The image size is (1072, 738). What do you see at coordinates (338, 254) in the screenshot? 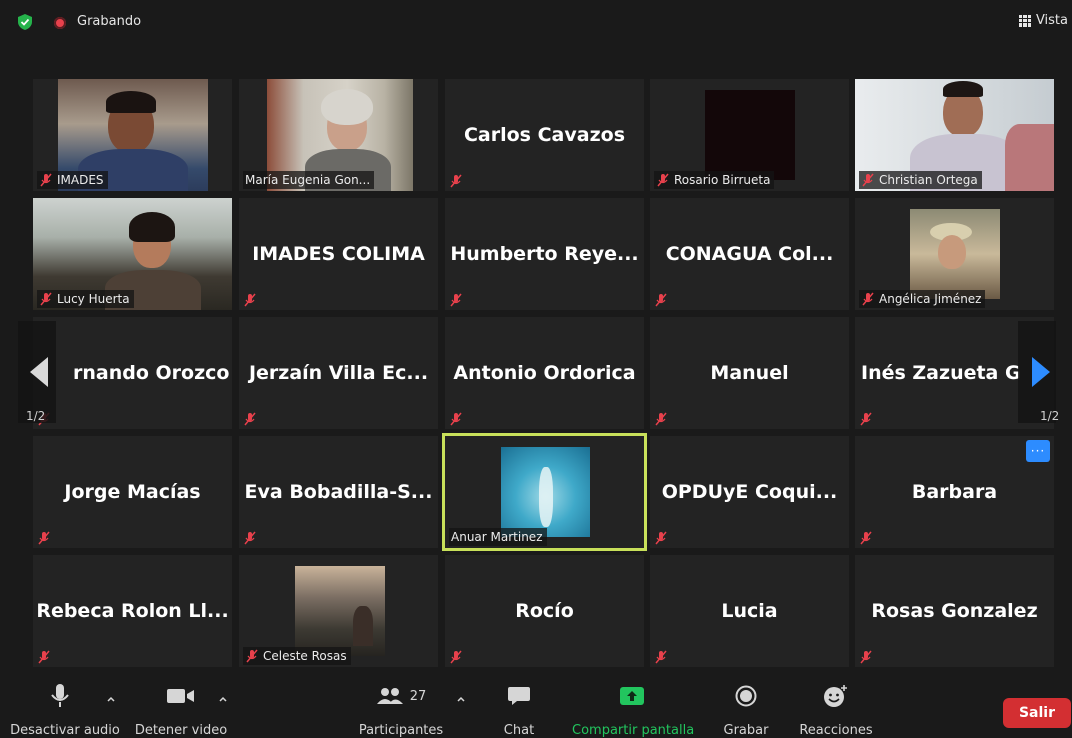
I see `participant-tile-imades-colima: IMADES COLIMA` at bounding box center [338, 254].